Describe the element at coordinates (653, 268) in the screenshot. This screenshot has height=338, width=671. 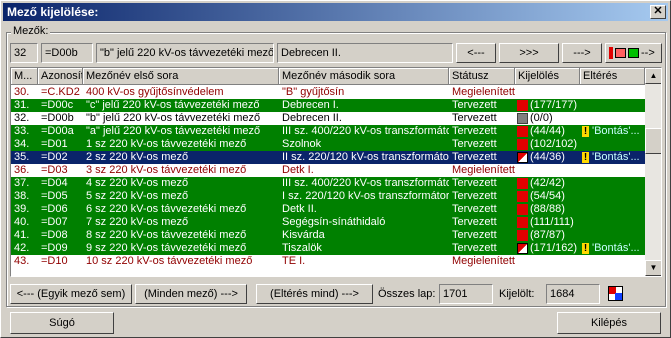
I see `scroll-down-icon: ▼` at that location.